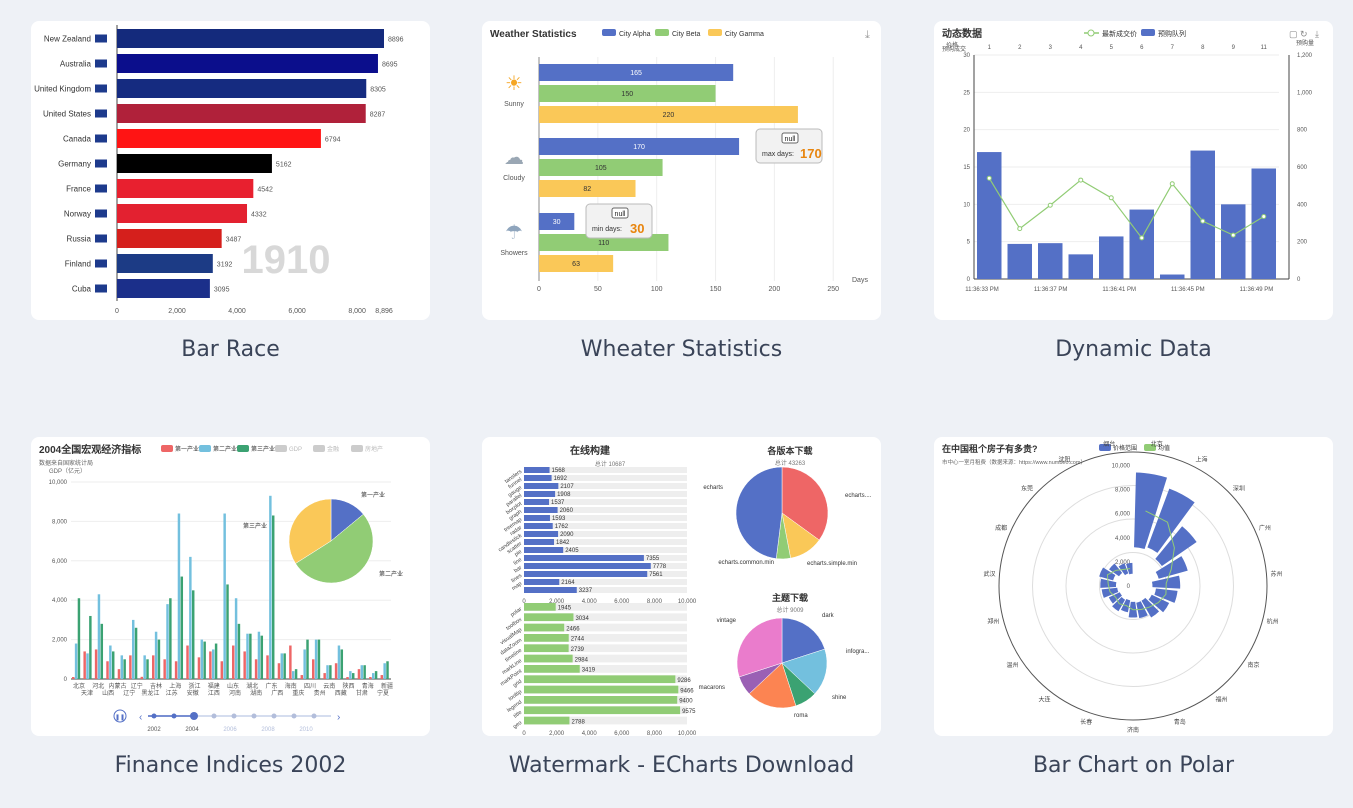 Image resolution: width=1353 pixels, height=808 pixels. I want to click on polar-ring, so click(1133, 586).